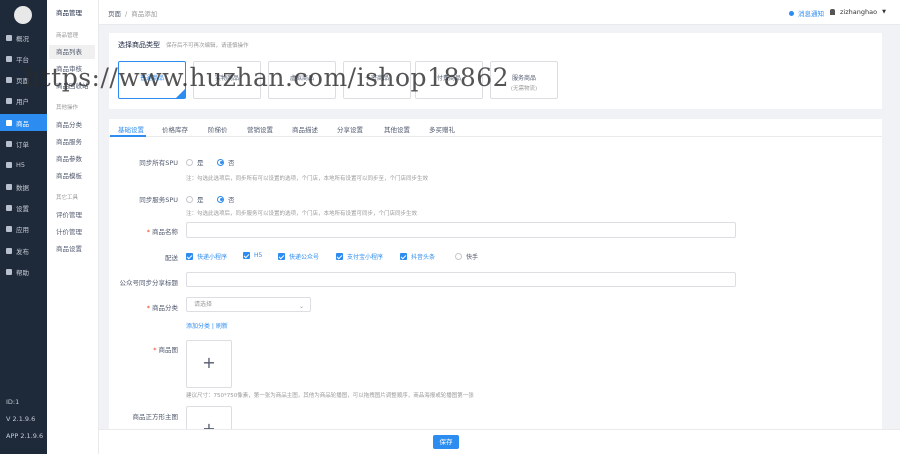  I want to click on square-image-label: 商品正方形主图, so click(155, 417).